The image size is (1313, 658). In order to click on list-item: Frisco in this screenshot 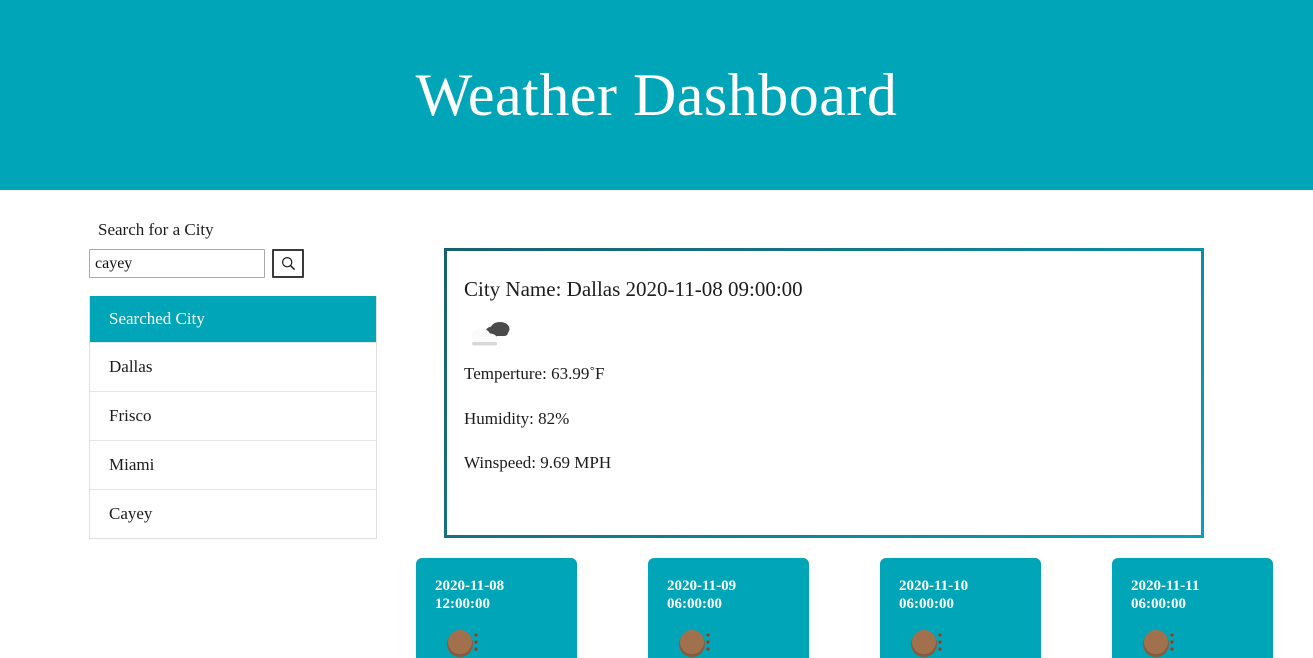, I will do `click(233, 416)`.